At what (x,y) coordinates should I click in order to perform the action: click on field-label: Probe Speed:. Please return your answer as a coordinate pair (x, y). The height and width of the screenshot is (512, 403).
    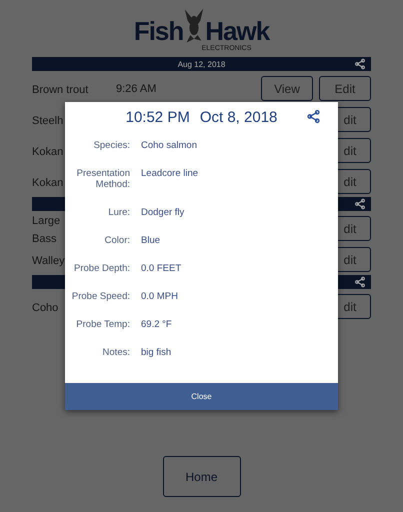
    Looking at the image, I should click on (100, 296).